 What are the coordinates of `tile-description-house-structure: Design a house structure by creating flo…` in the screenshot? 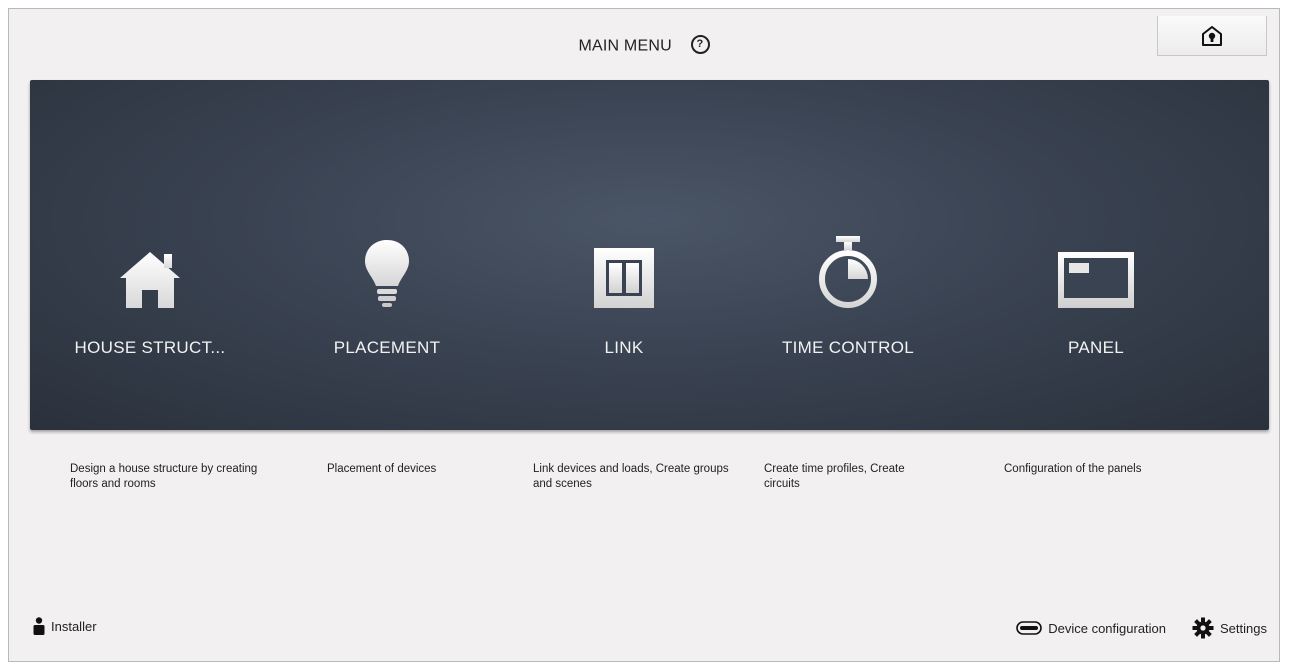 It's located at (164, 476).